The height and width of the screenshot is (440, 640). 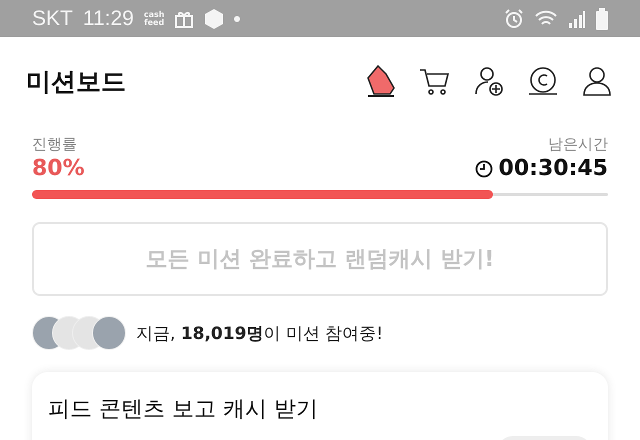 I want to click on remaining-time: 00:30:45, so click(x=553, y=168).